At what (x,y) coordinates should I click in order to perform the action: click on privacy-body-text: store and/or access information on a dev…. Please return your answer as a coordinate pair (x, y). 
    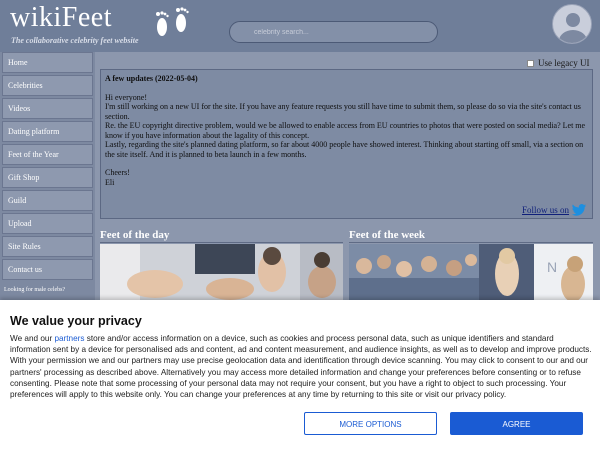
    Looking at the image, I should click on (301, 367).